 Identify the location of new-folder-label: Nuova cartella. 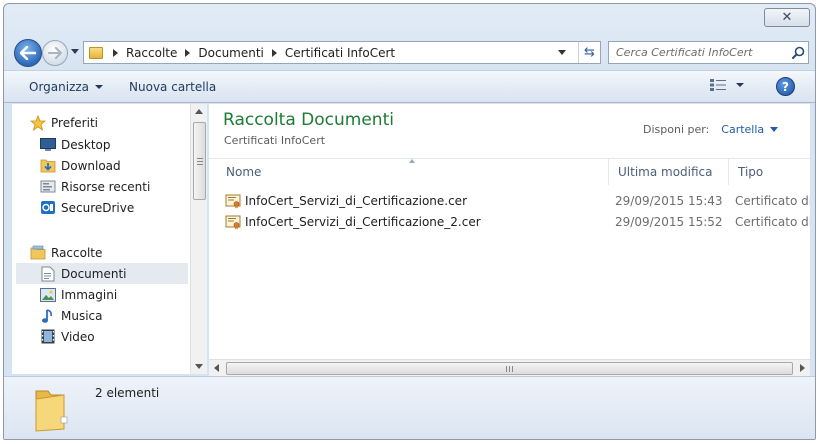
(173, 86).